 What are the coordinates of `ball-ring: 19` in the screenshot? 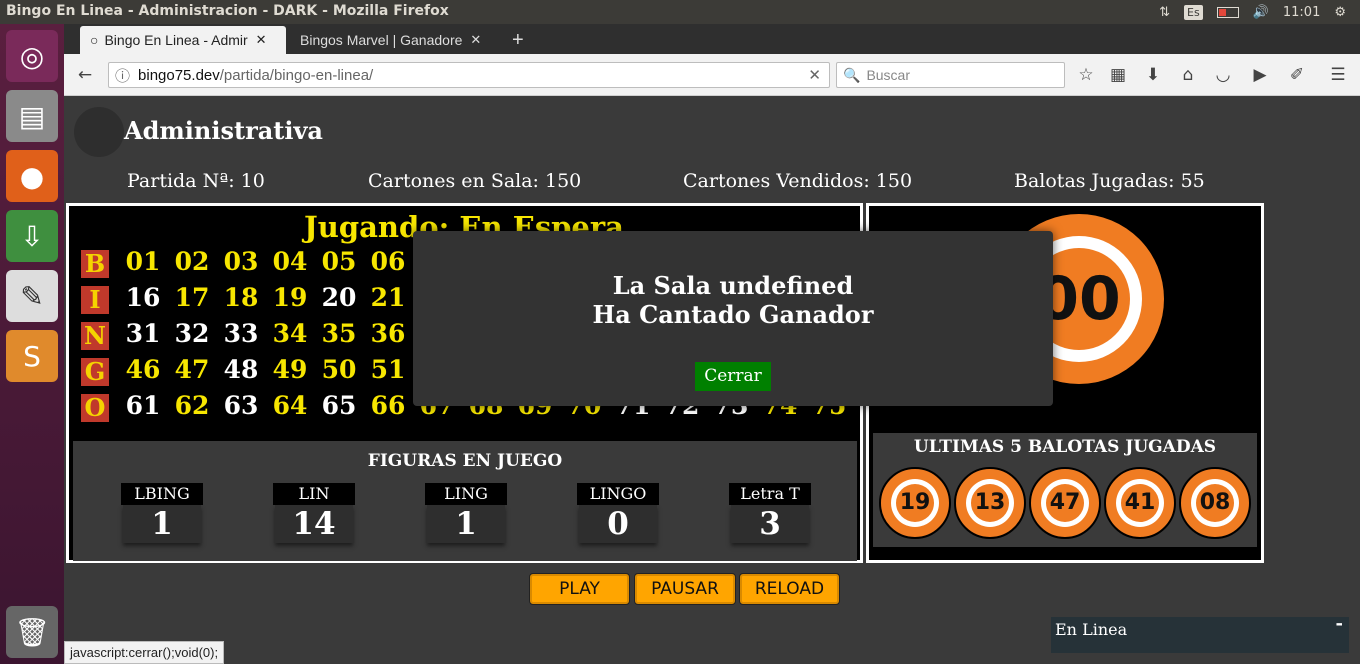 It's located at (915, 503).